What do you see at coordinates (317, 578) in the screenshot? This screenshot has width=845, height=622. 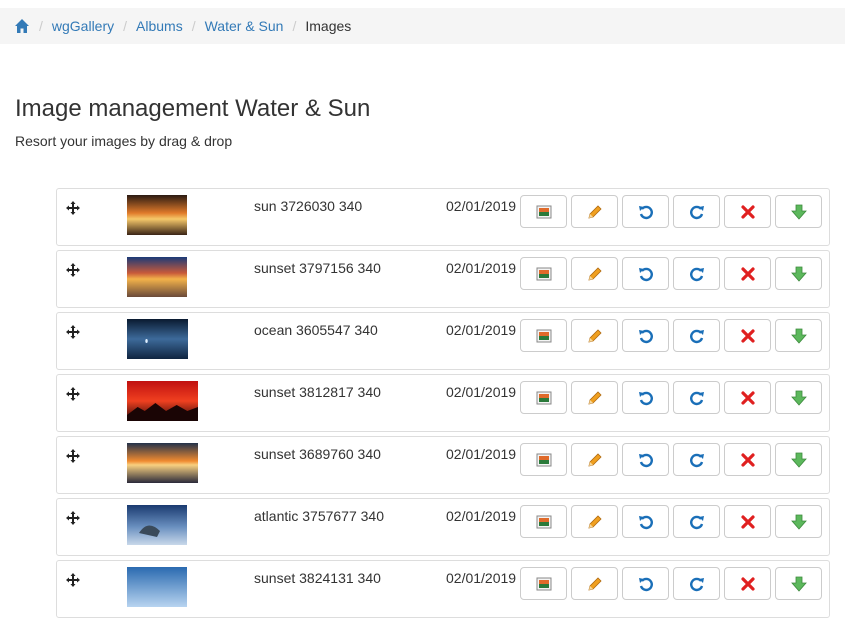 I see `image-name: sunset 3824131 340` at bounding box center [317, 578].